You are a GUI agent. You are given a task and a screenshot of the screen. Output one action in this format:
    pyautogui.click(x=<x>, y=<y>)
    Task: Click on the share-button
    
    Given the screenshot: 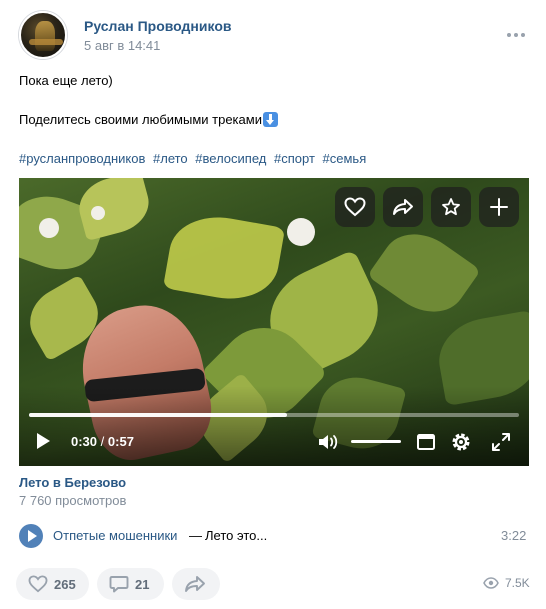 What is the action you would take?
    pyautogui.click(x=196, y=584)
    